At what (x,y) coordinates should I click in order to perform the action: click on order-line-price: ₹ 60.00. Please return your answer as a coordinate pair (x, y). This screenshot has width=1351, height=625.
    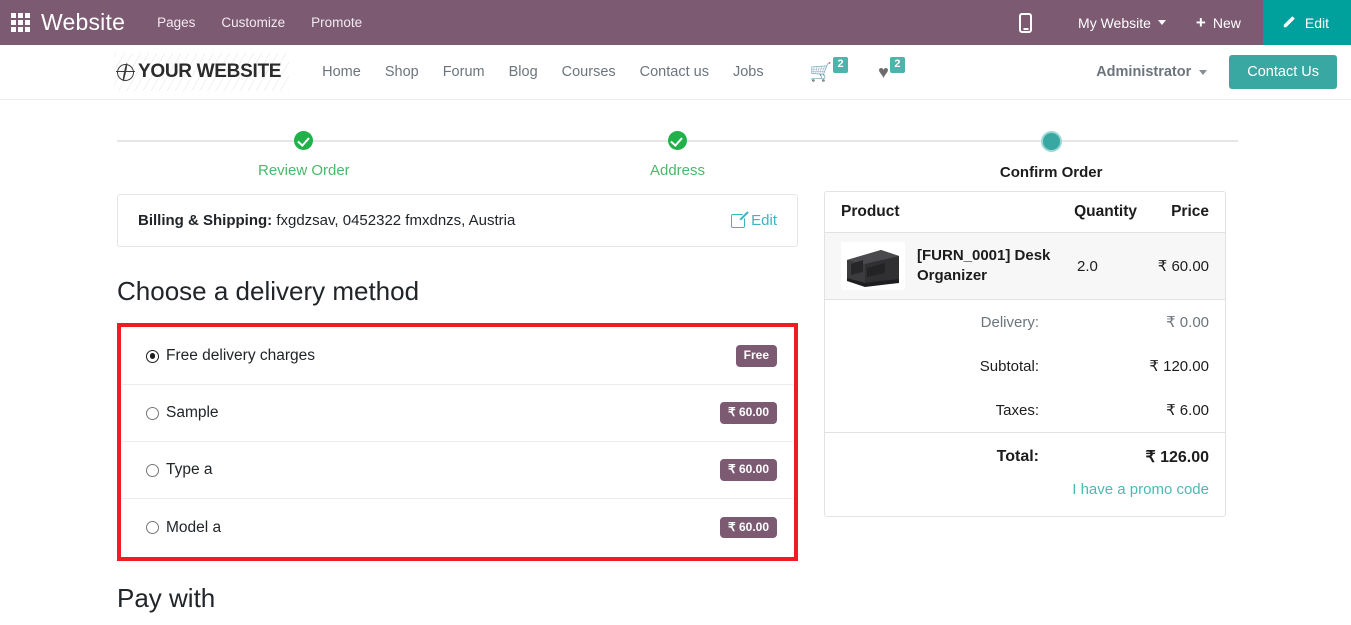
    Looking at the image, I should click on (1183, 266).